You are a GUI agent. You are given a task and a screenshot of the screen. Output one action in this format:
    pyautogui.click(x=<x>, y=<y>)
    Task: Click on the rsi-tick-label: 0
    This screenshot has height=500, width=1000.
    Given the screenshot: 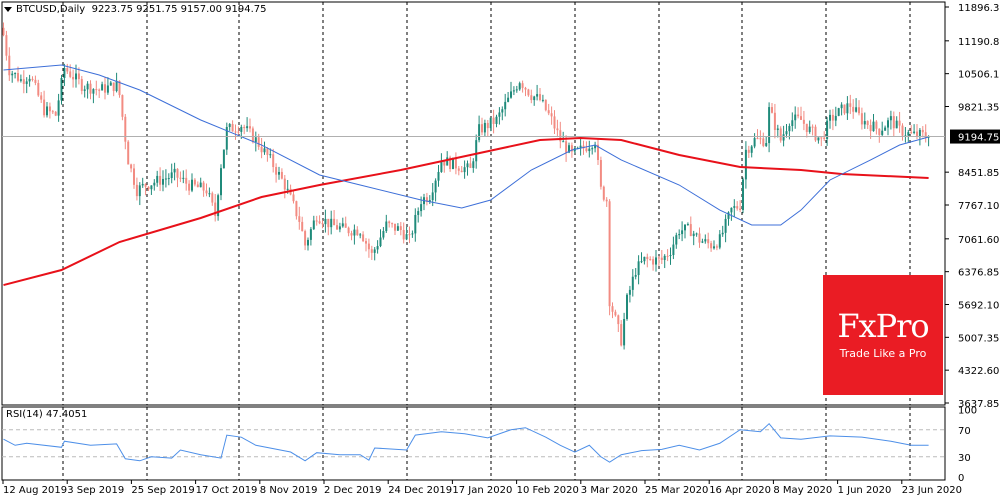 What is the action you would take?
    pyautogui.click(x=961, y=478)
    